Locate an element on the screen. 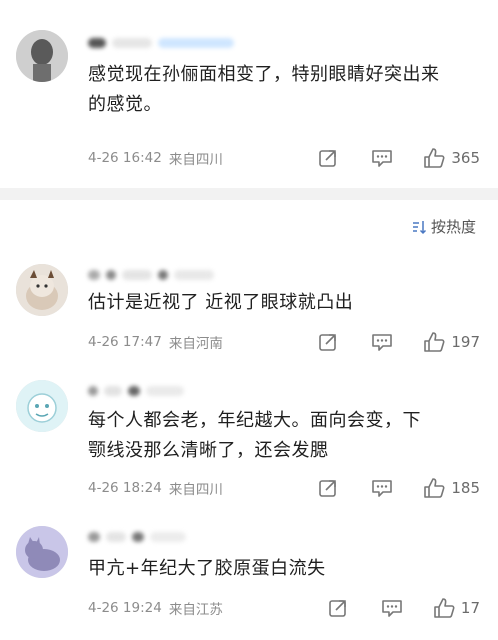 Image resolution: width=498 pixels, height=640 pixels. like-count: 17 is located at coordinates (470, 608).